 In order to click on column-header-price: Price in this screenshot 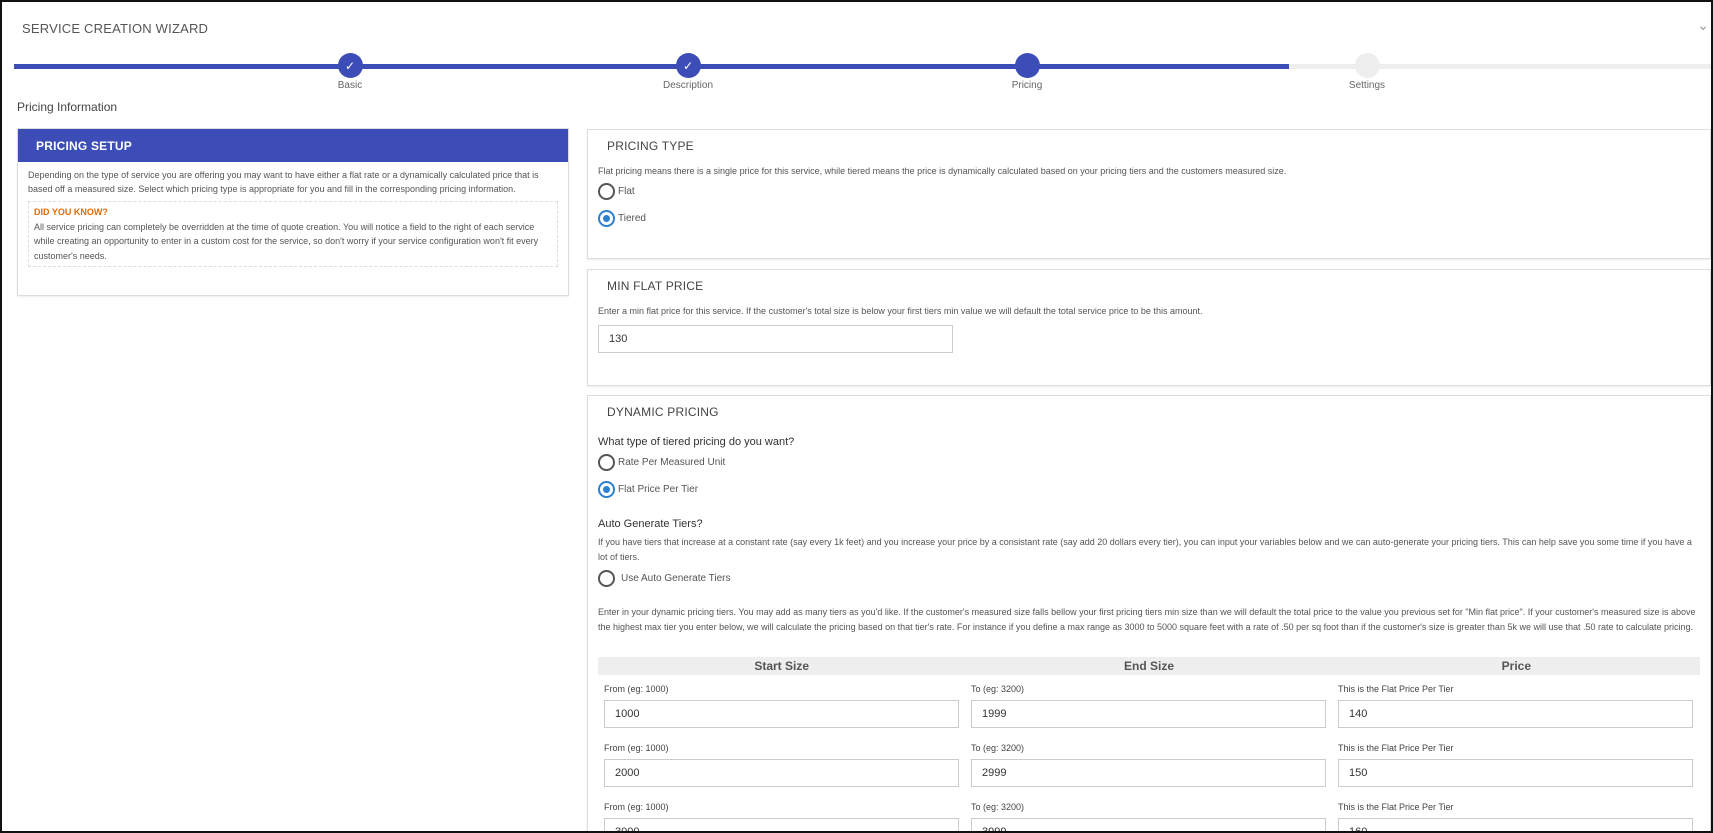, I will do `click(1516, 666)`.